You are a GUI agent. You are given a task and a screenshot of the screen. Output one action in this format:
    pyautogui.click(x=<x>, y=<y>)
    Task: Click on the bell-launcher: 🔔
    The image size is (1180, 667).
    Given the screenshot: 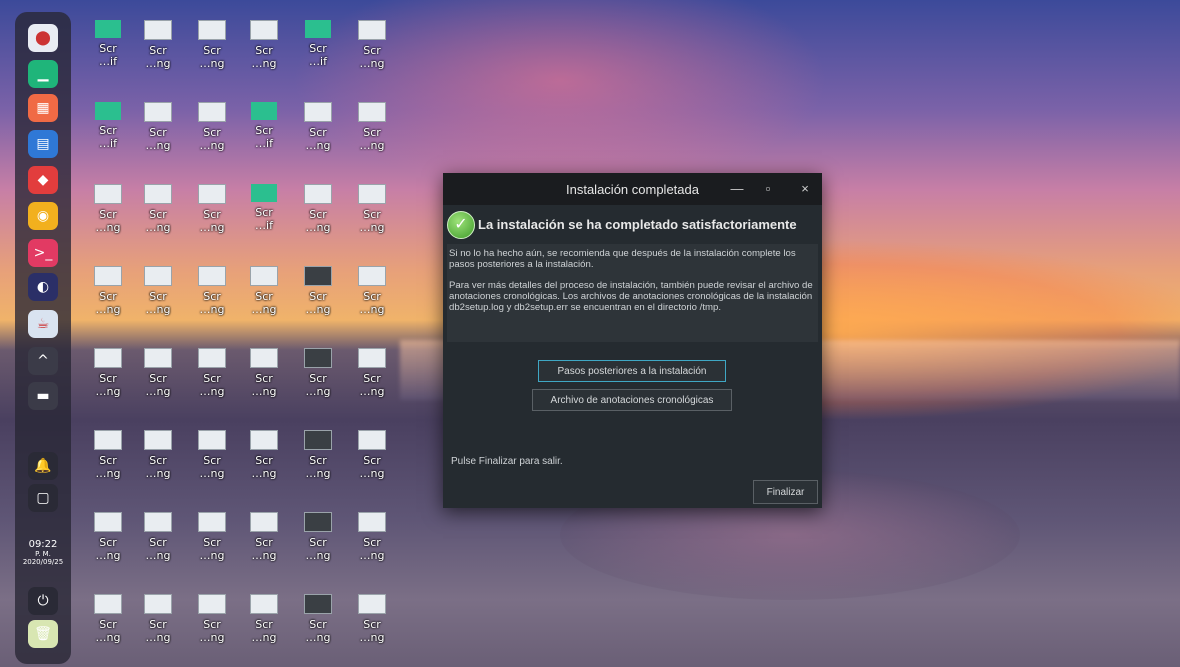 What is the action you would take?
    pyautogui.click(x=43, y=466)
    